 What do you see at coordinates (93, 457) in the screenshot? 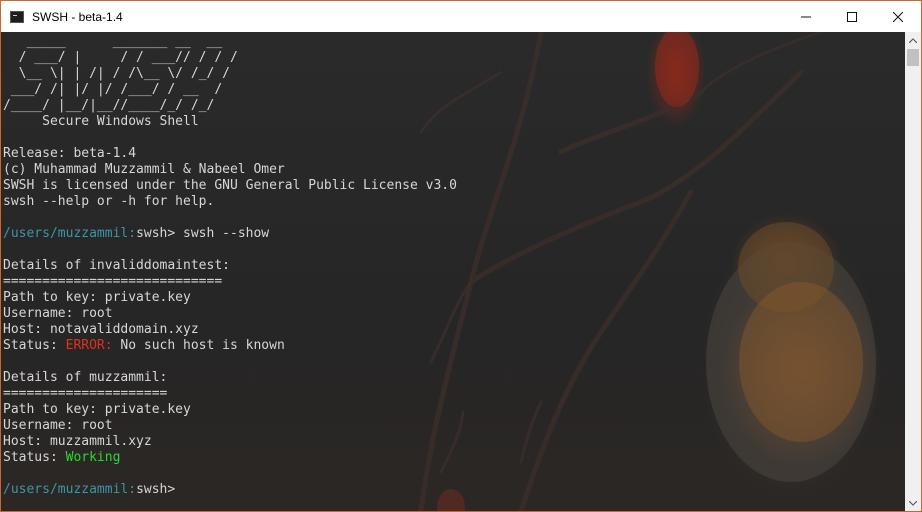
I see `status-working: Working` at bounding box center [93, 457].